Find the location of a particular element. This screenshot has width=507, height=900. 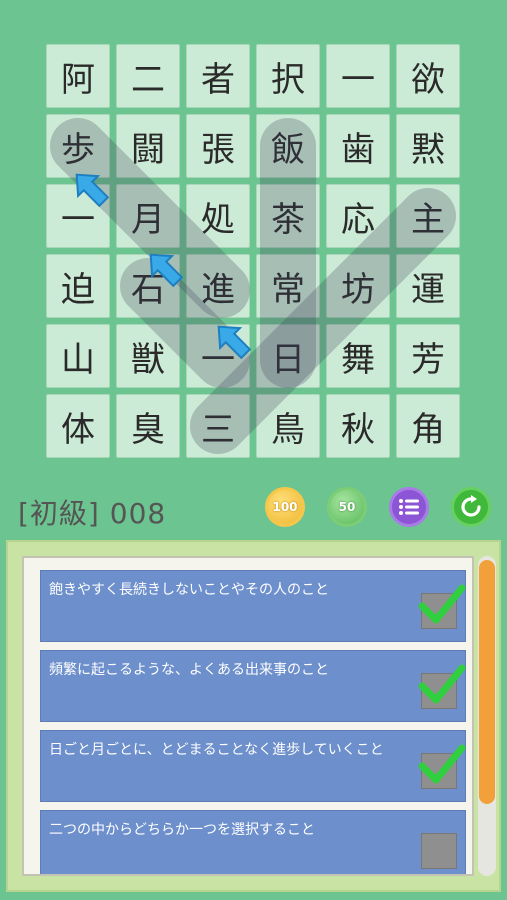

medal-50-icon: 50 is located at coordinates (347, 507).